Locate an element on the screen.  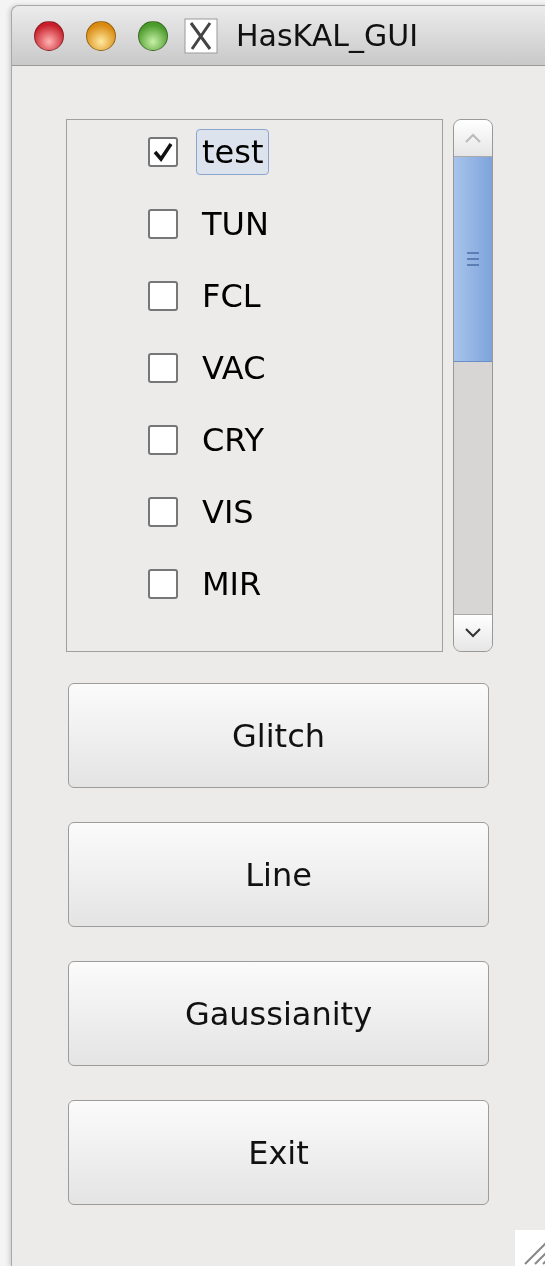
push-button: Exit is located at coordinates (278, 1152).